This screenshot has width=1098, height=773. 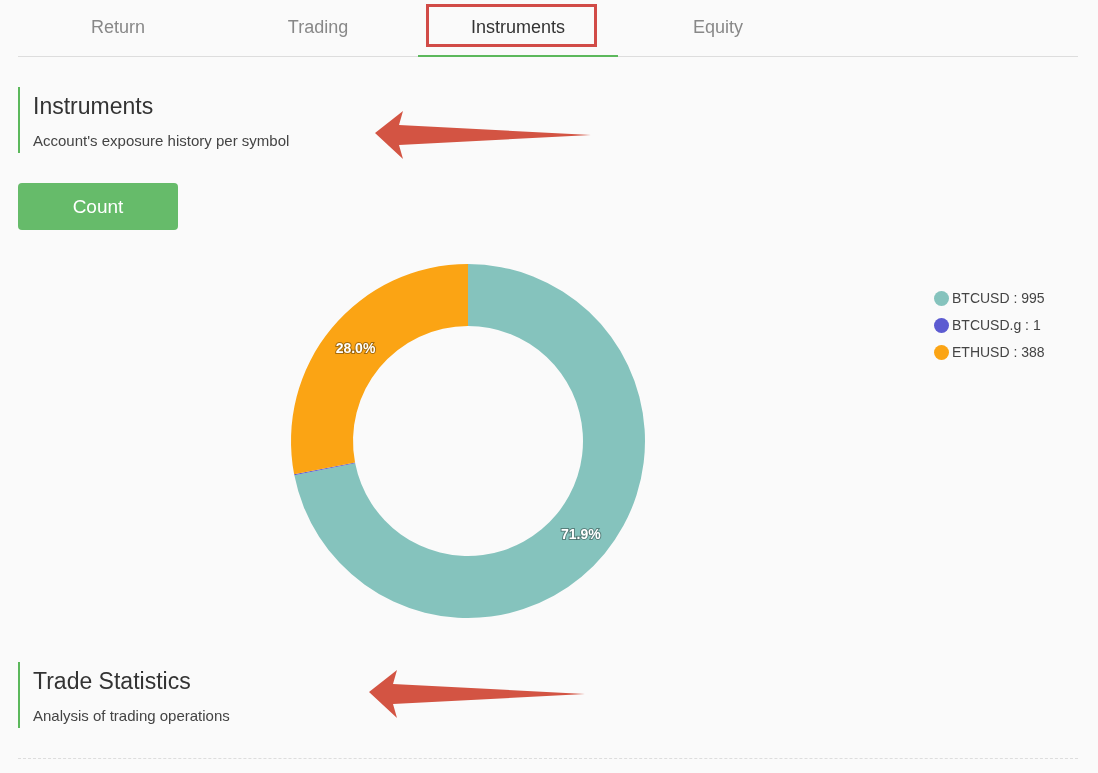 I want to click on legend-label: ETHUSD : 388, so click(x=998, y=352).